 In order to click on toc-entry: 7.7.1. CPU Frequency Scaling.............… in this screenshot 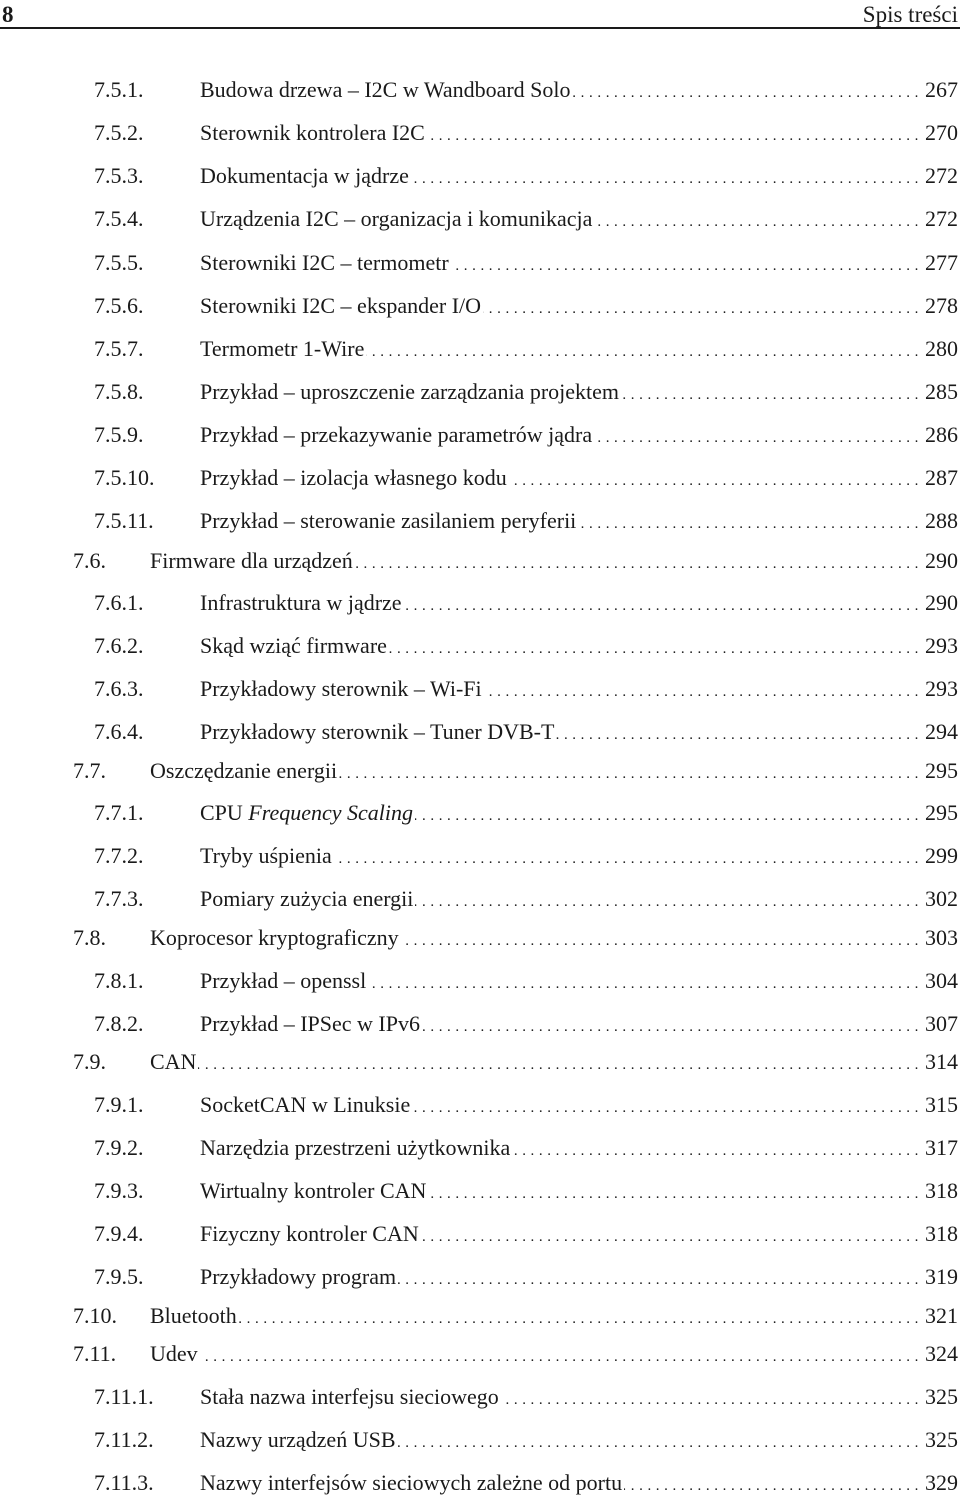, I will do `click(480, 813)`.